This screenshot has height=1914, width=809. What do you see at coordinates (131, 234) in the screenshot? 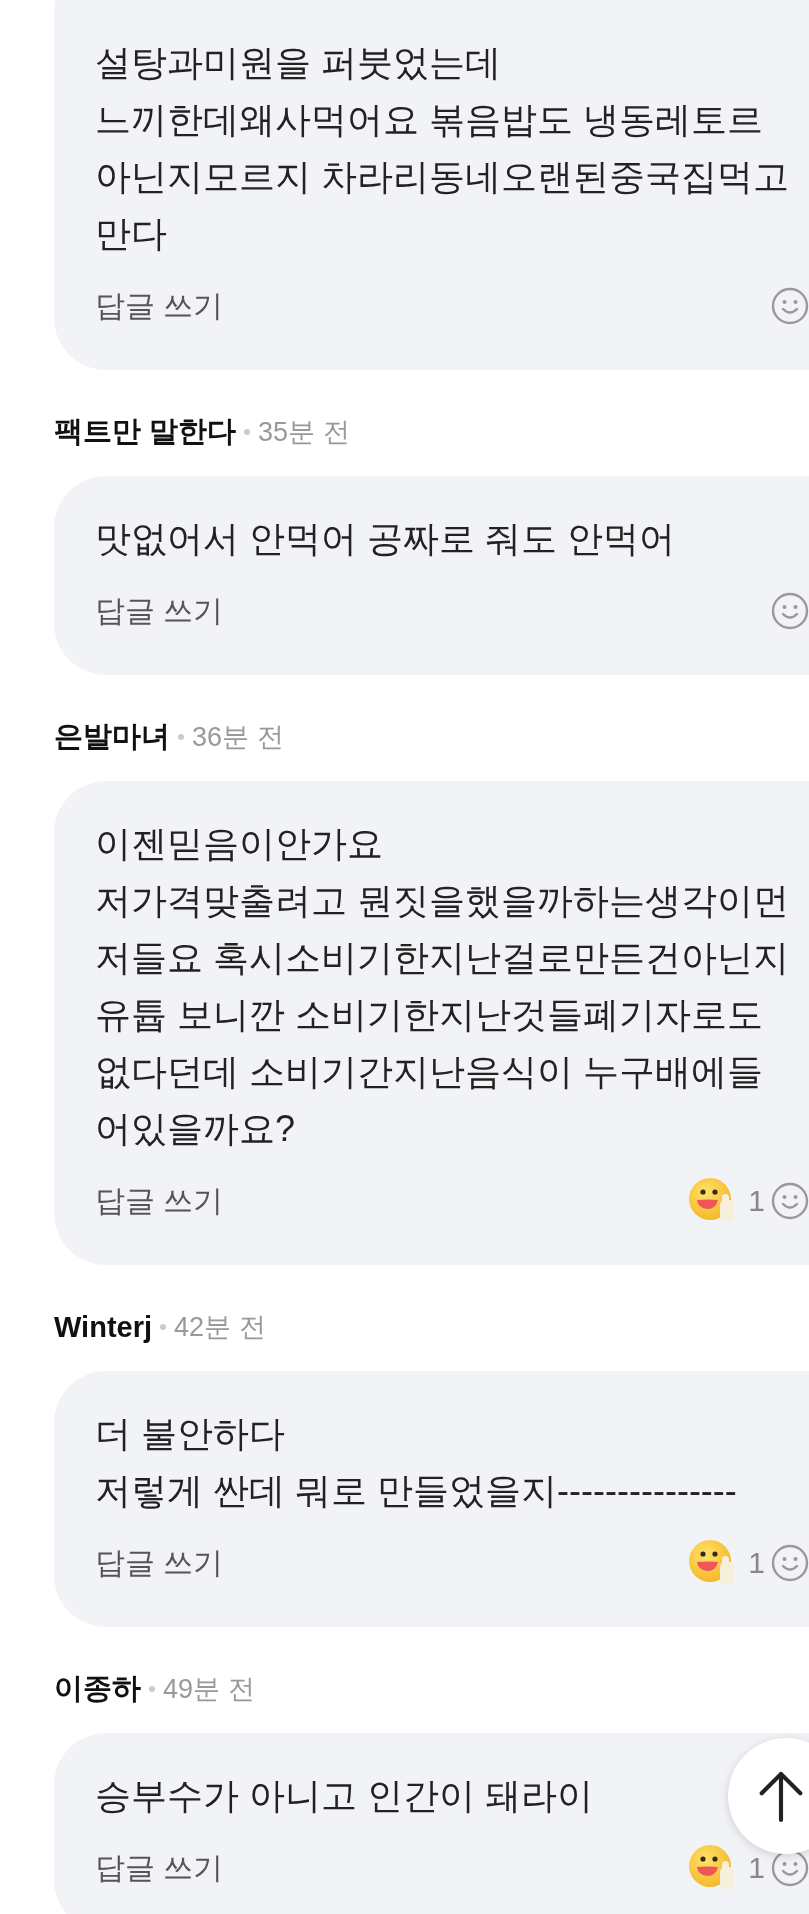
I see `comment-text: 만다` at bounding box center [131, 234].